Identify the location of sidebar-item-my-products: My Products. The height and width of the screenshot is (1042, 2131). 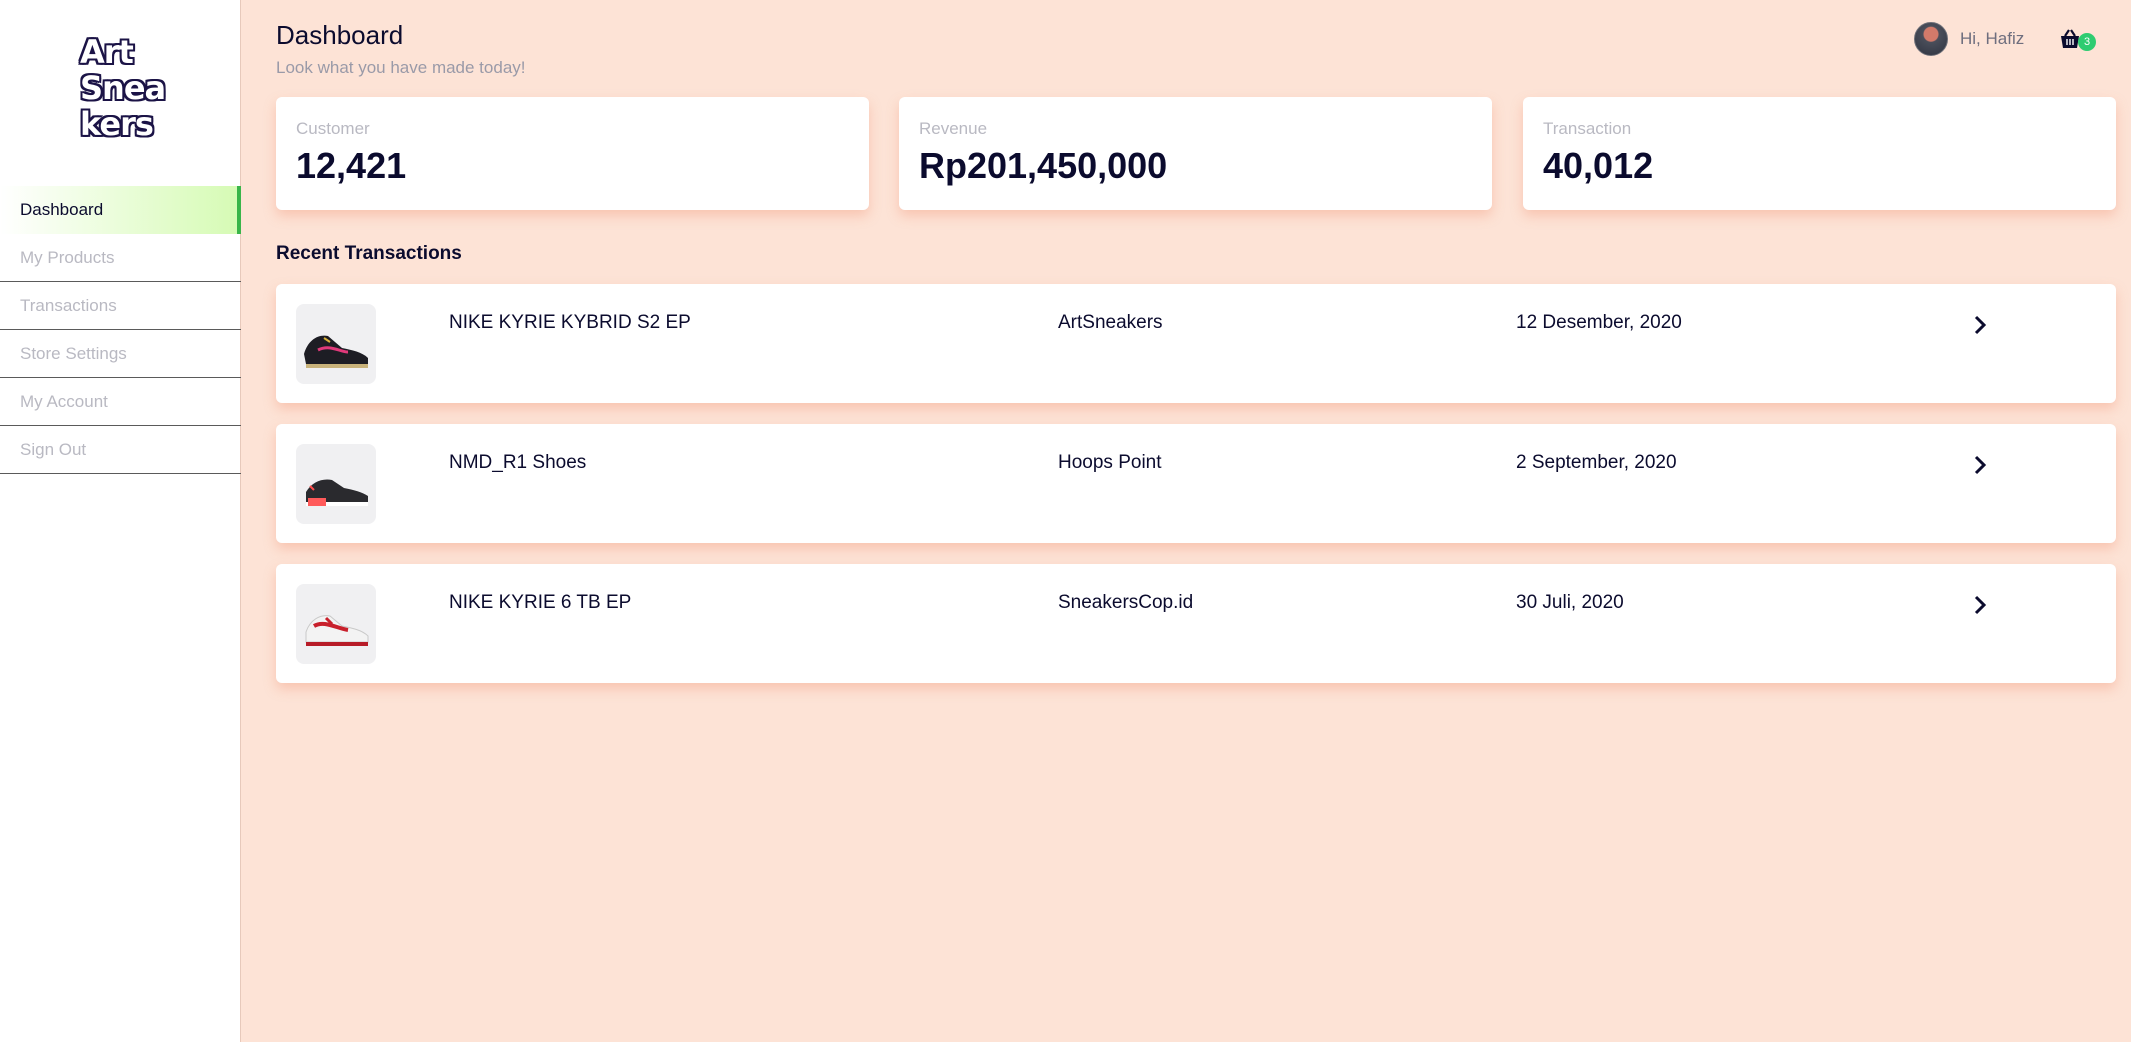
(120, 258).